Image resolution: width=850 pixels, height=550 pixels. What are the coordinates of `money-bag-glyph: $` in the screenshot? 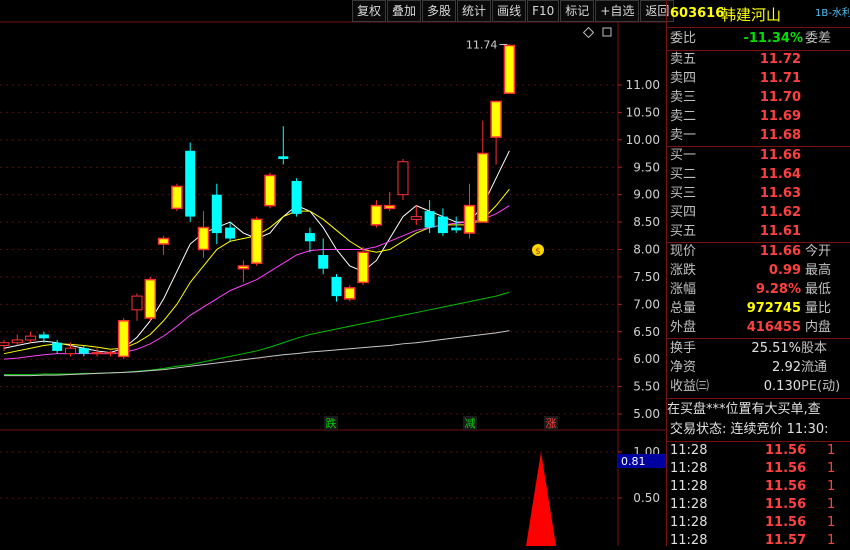 It's located at (538, 252).